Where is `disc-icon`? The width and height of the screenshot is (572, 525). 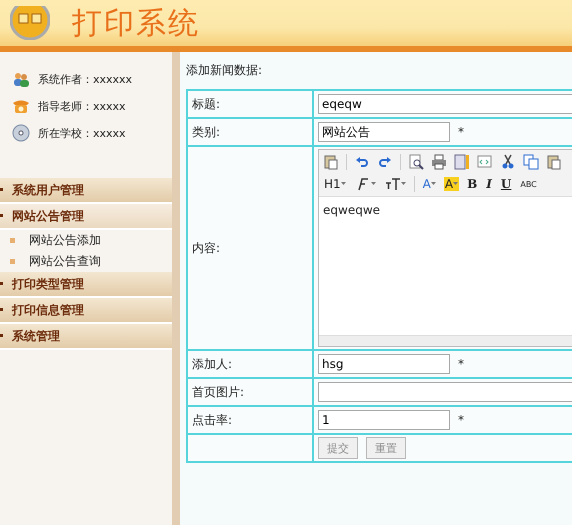 disc-icon is located at coordinates (21, 133).